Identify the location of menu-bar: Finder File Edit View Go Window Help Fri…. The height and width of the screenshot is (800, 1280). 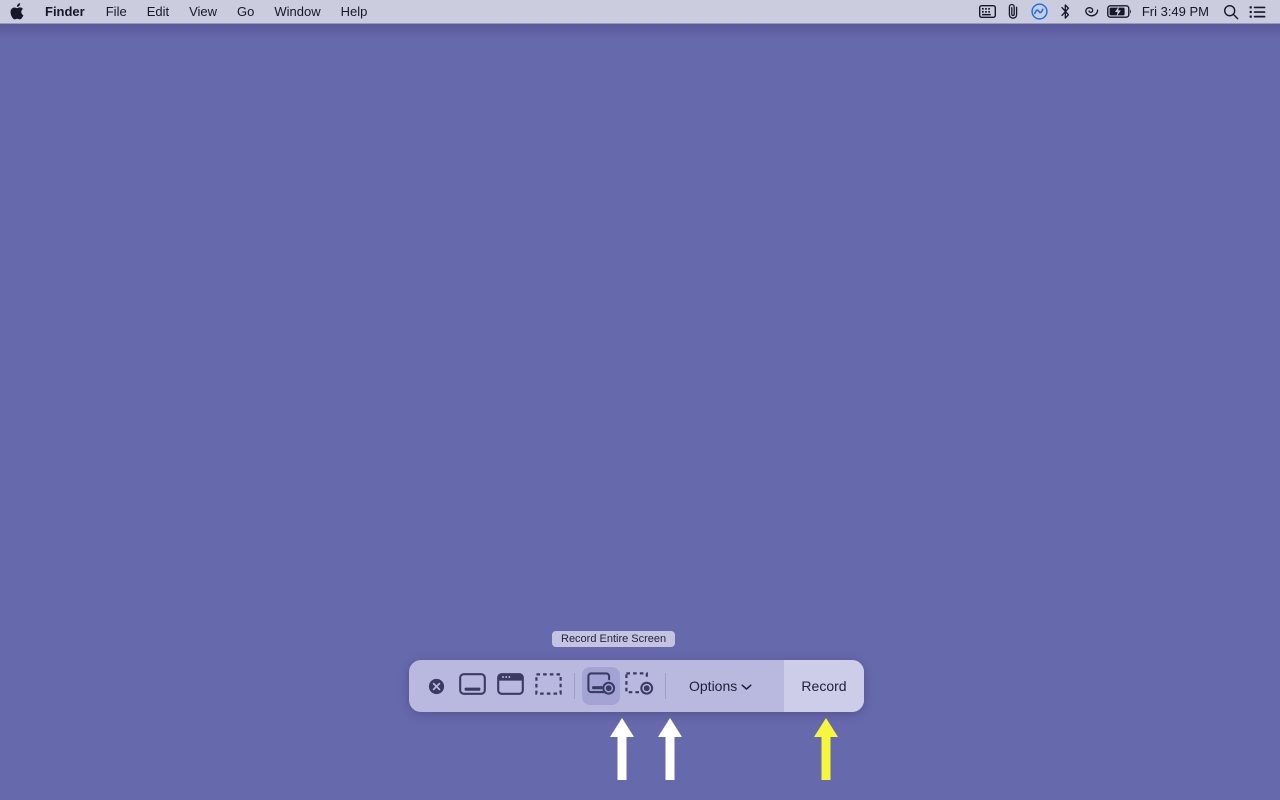
(640, 12).